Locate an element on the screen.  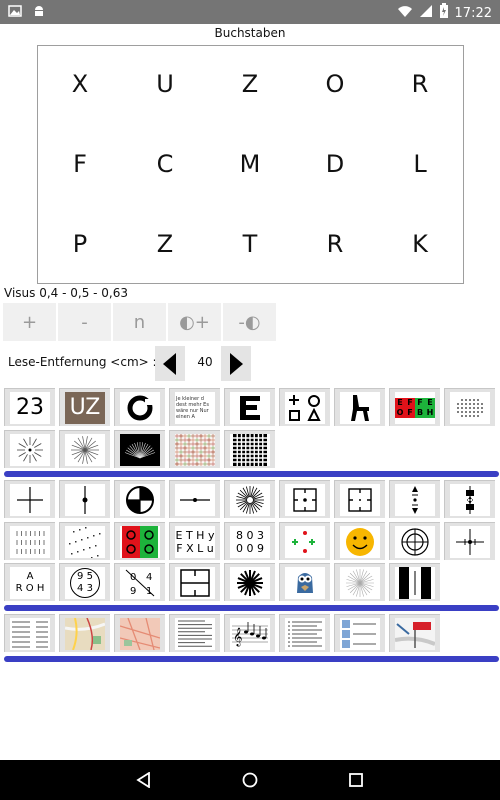
tile-tumbling-e is located at coordinates (249, 407).